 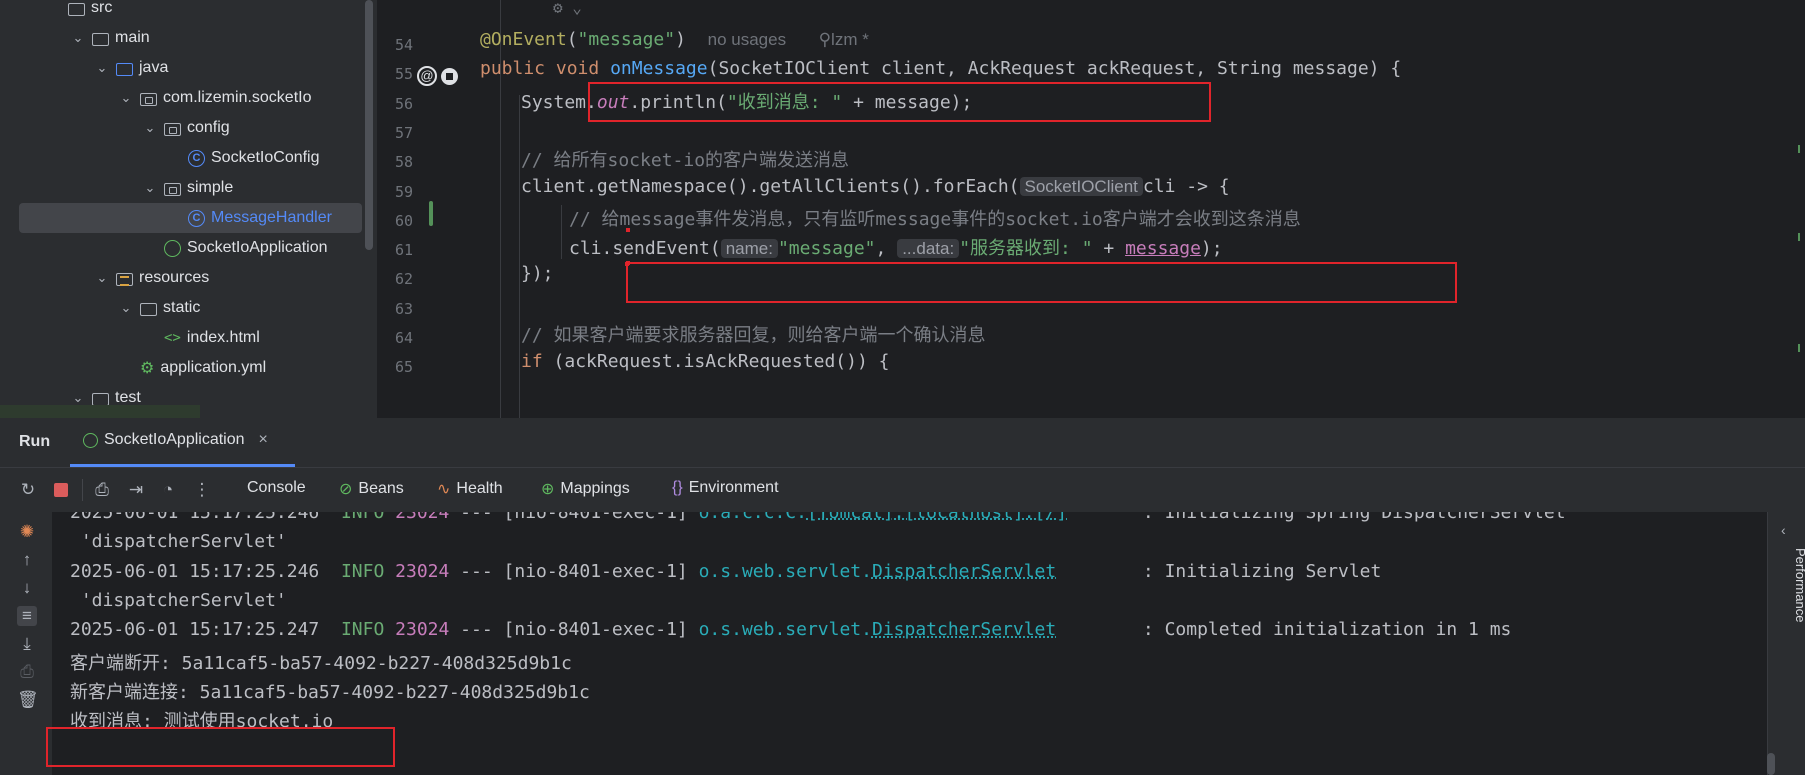 What do you see at coordinates (202, 490) in the screenshot?
I see `more-options-icon: ⋮` at bounding box center [202, 490].